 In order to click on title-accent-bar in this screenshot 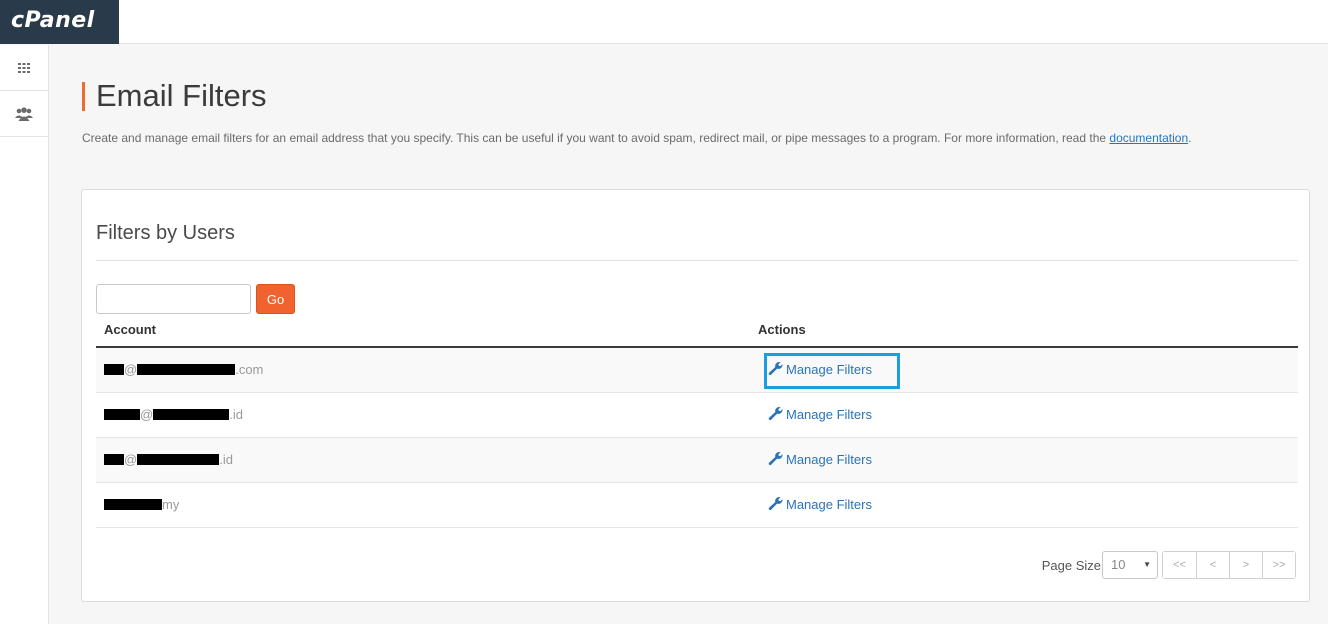, I will do `click(83, 96)`.